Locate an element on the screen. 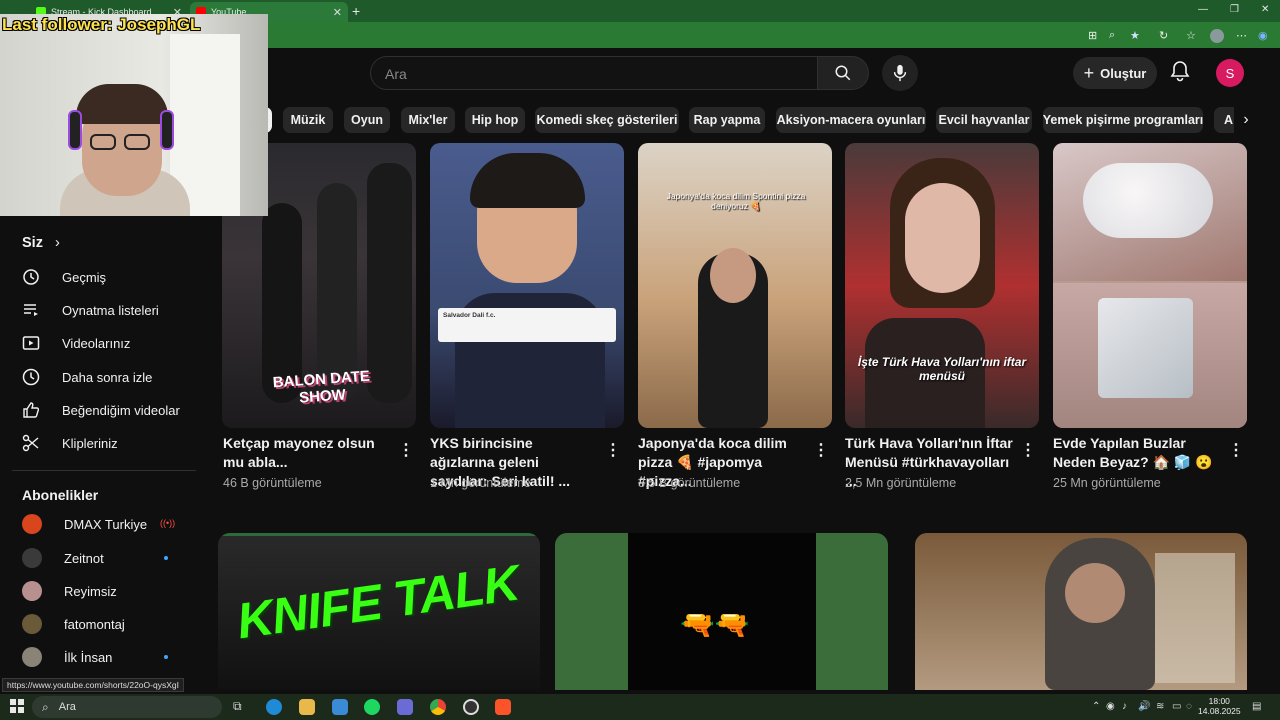 The height and width of the screenshot is (720, 1280). chip-oyun: Oyun is located at coordinates (367, 120).